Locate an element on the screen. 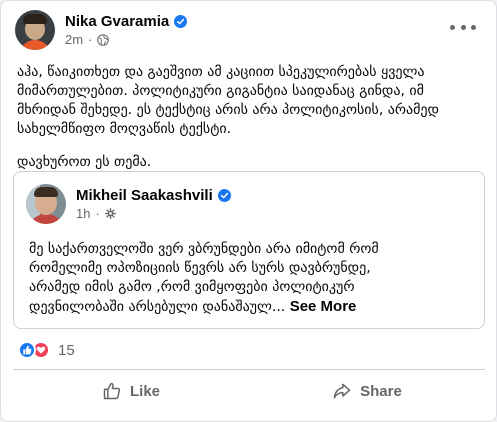 The height and width of the screenshot is (422, 497). actions-divider is located at coordinates (249, 369).